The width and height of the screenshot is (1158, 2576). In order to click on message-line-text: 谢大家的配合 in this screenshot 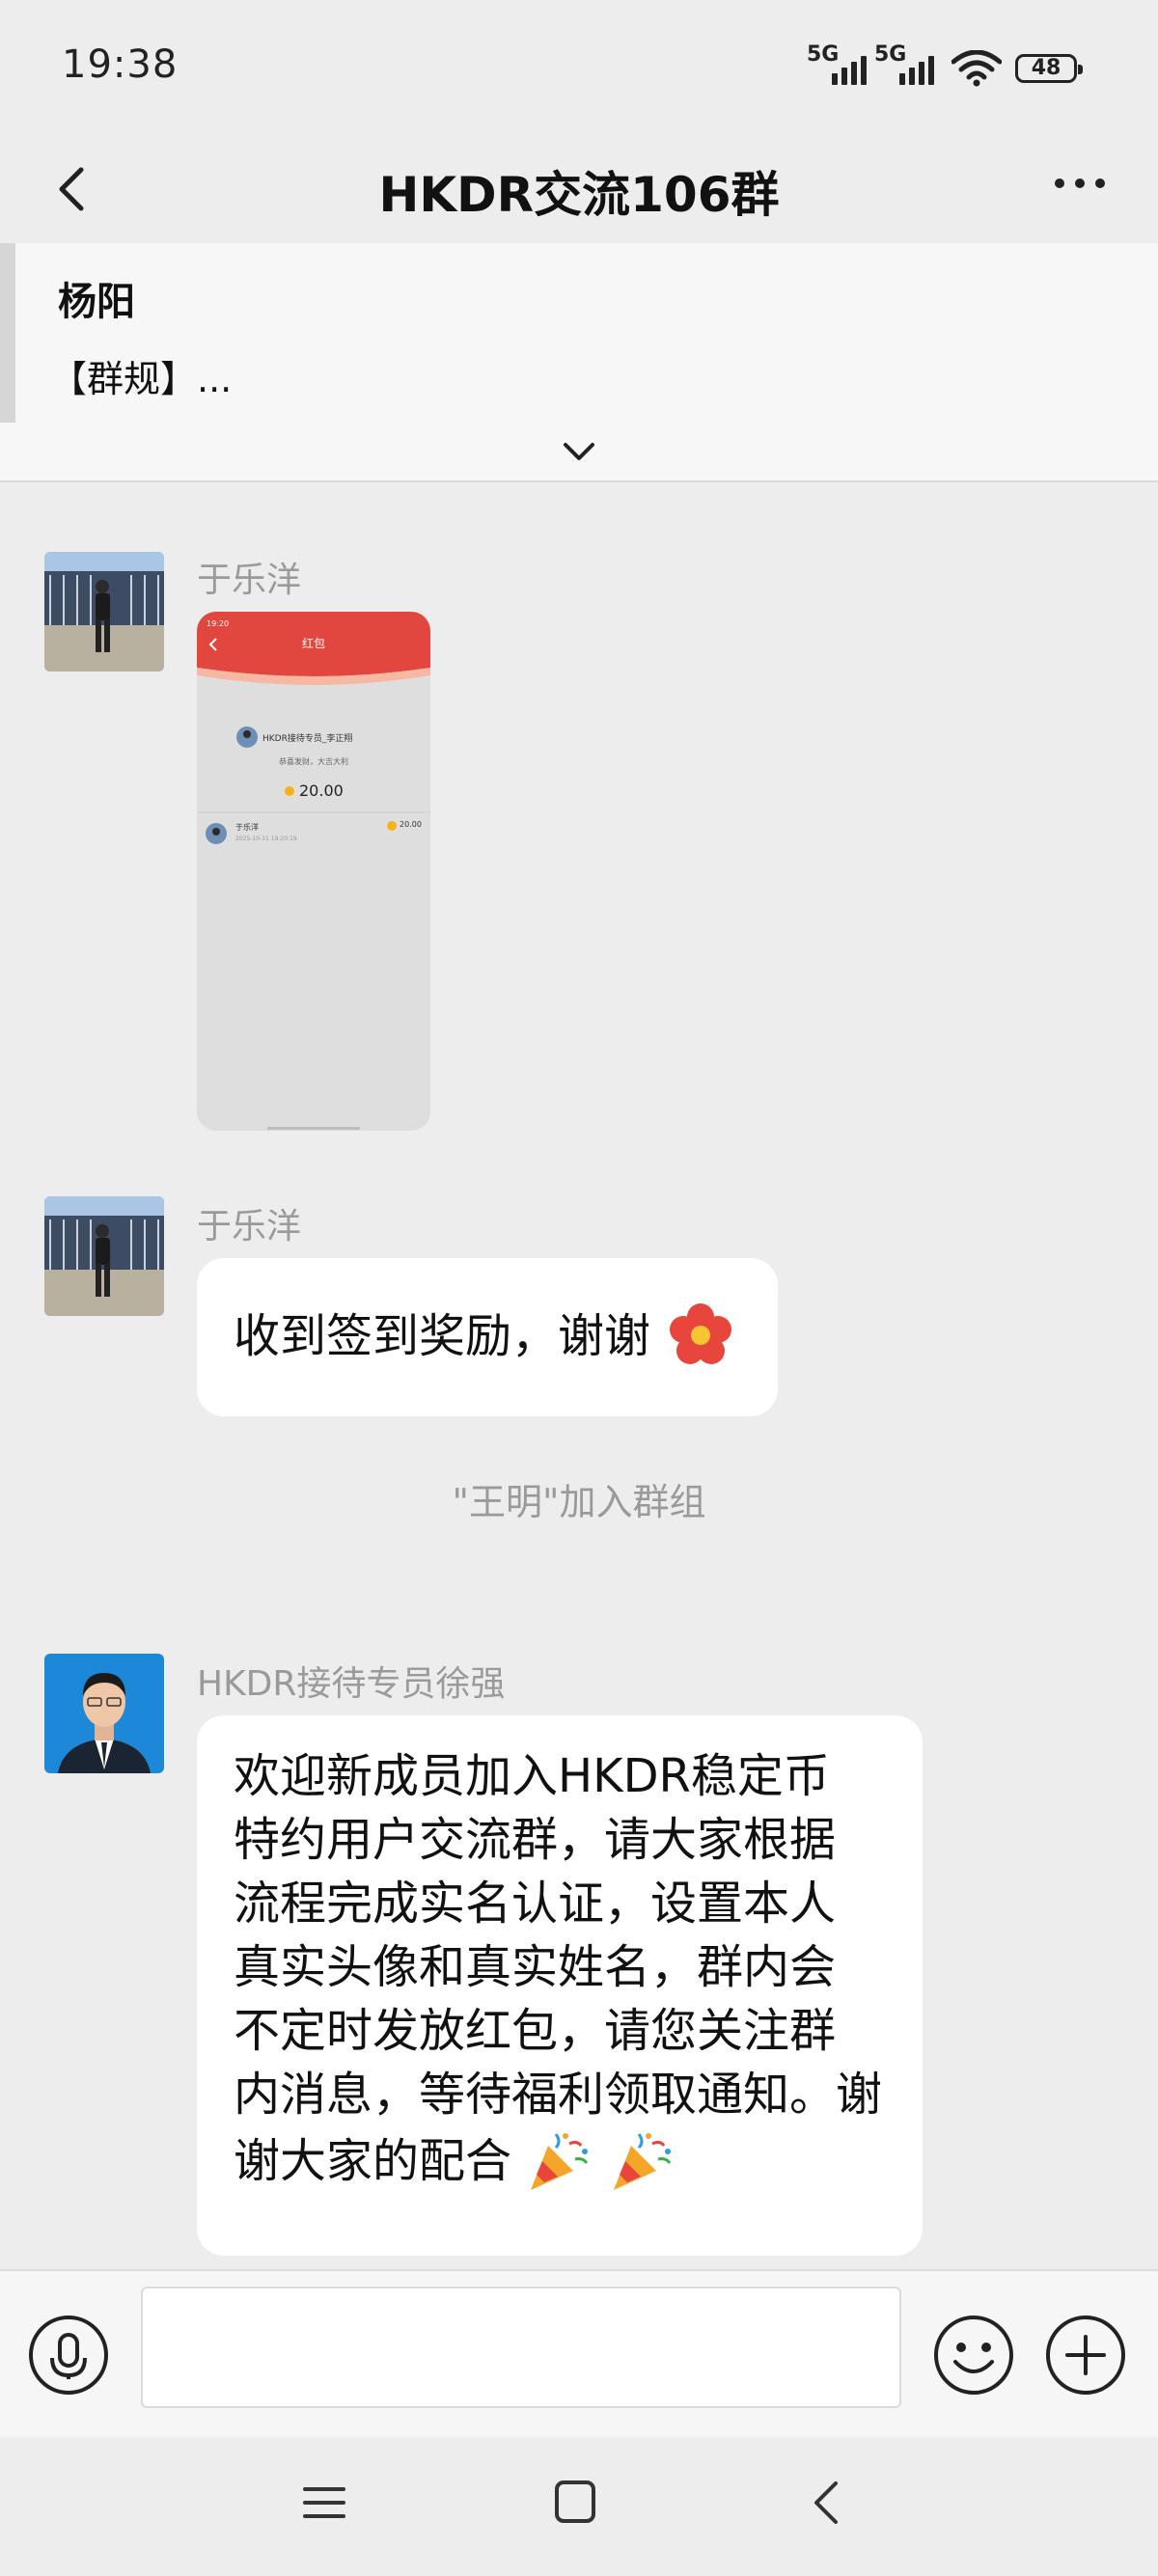, I will do `click(373, 2161)`.